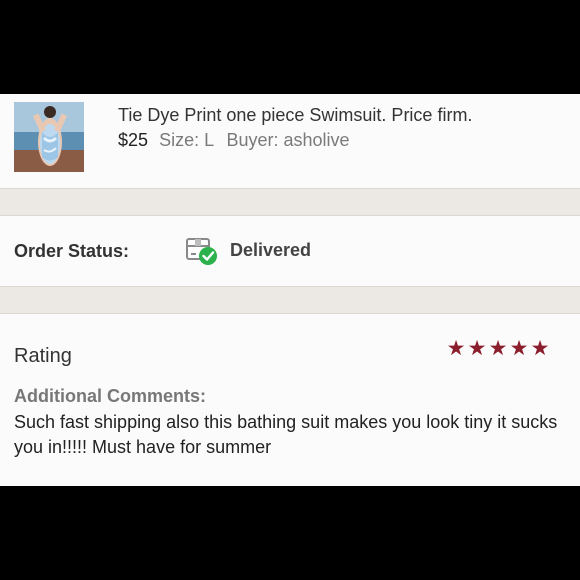 This screenshot has height=580, width=580. I want to click on order-status-value: Delivered, so click(271, 250).